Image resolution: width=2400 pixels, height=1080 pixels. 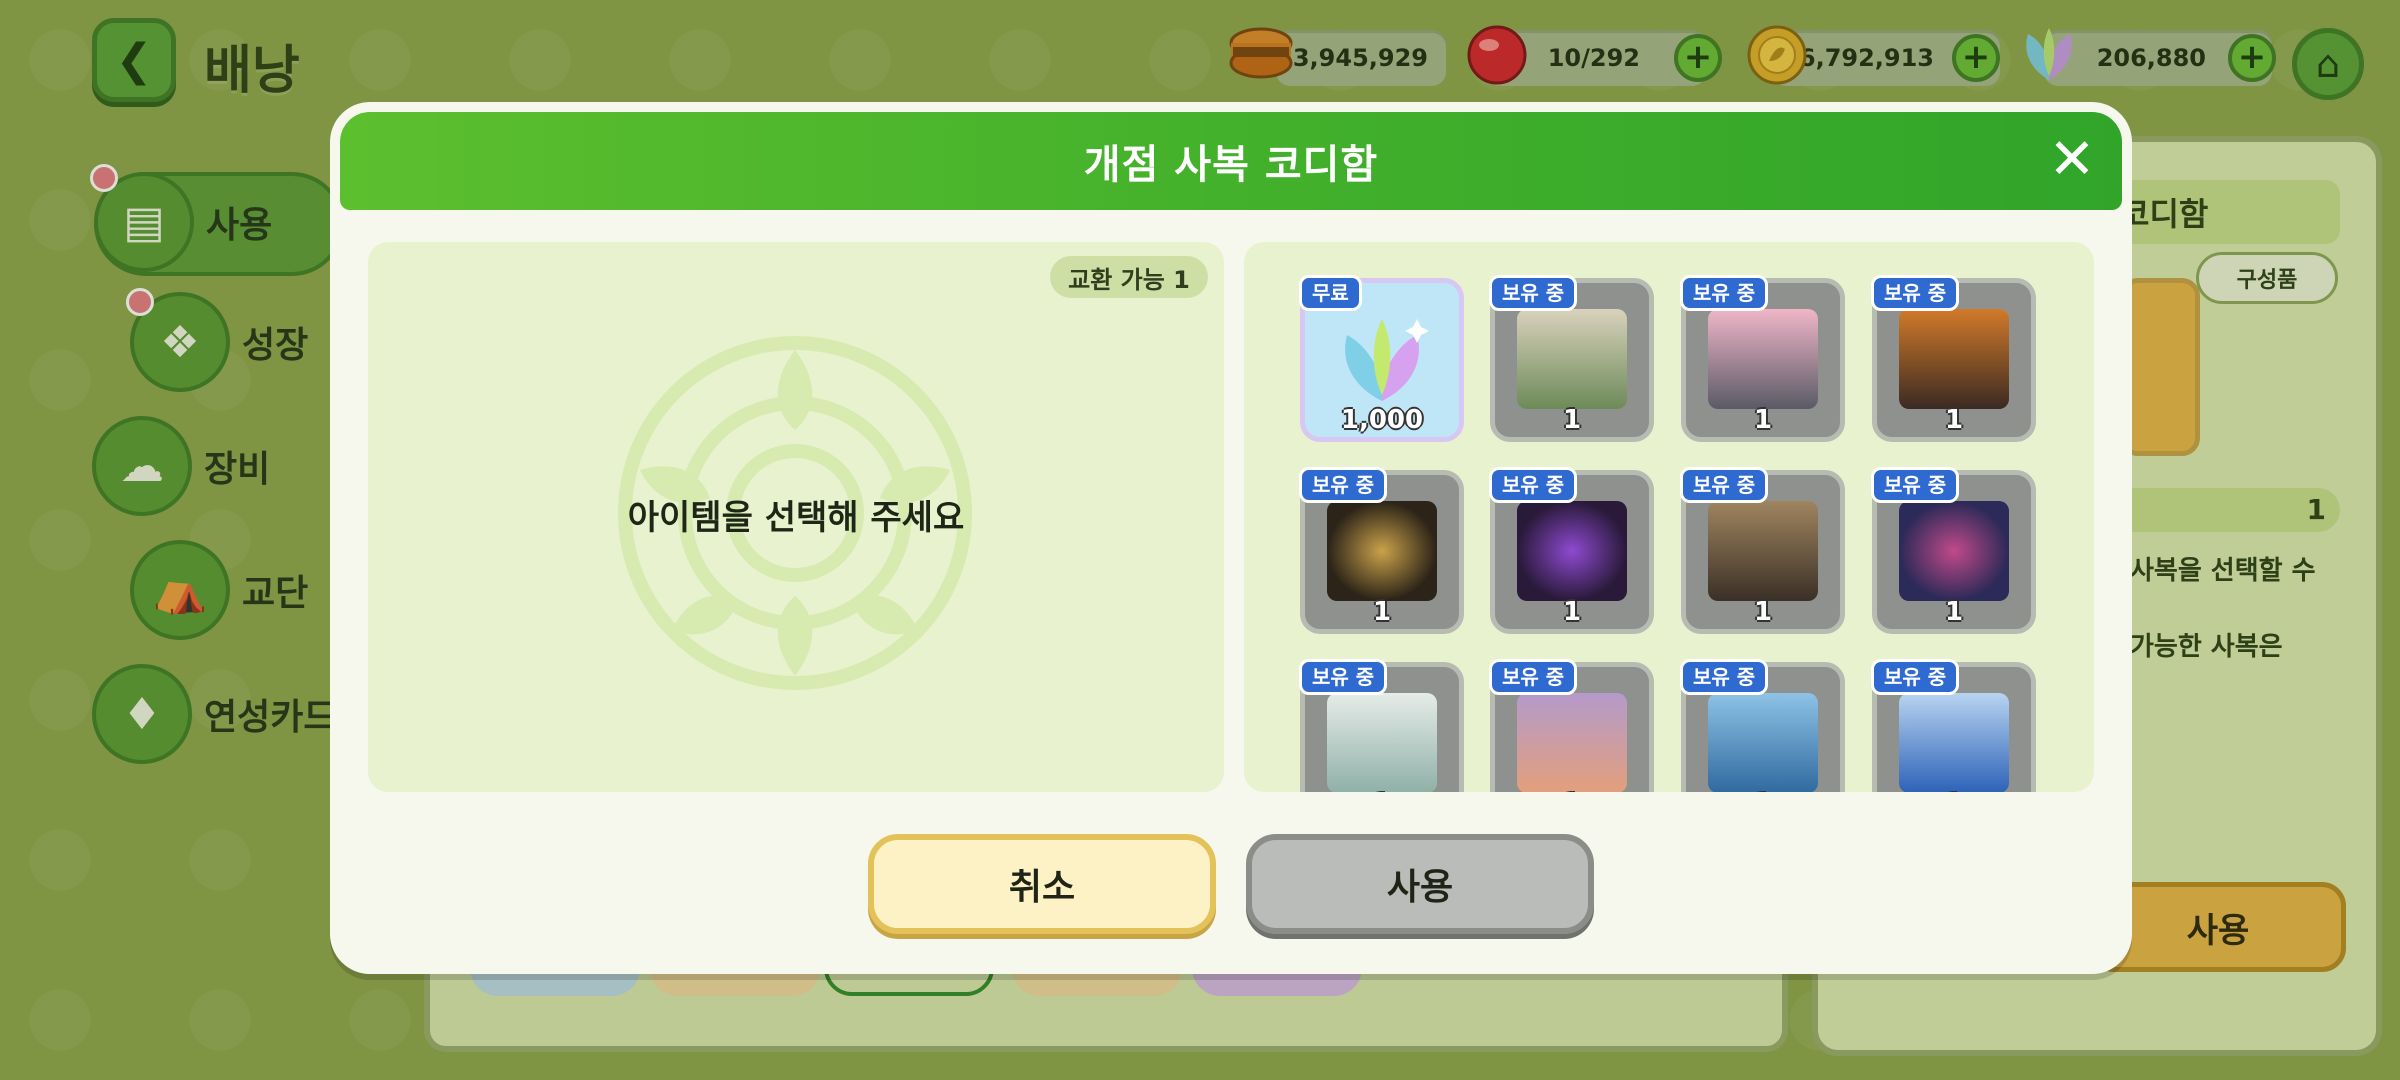 I want to click on close-icon: ✕, so click(x=2072, y=159).